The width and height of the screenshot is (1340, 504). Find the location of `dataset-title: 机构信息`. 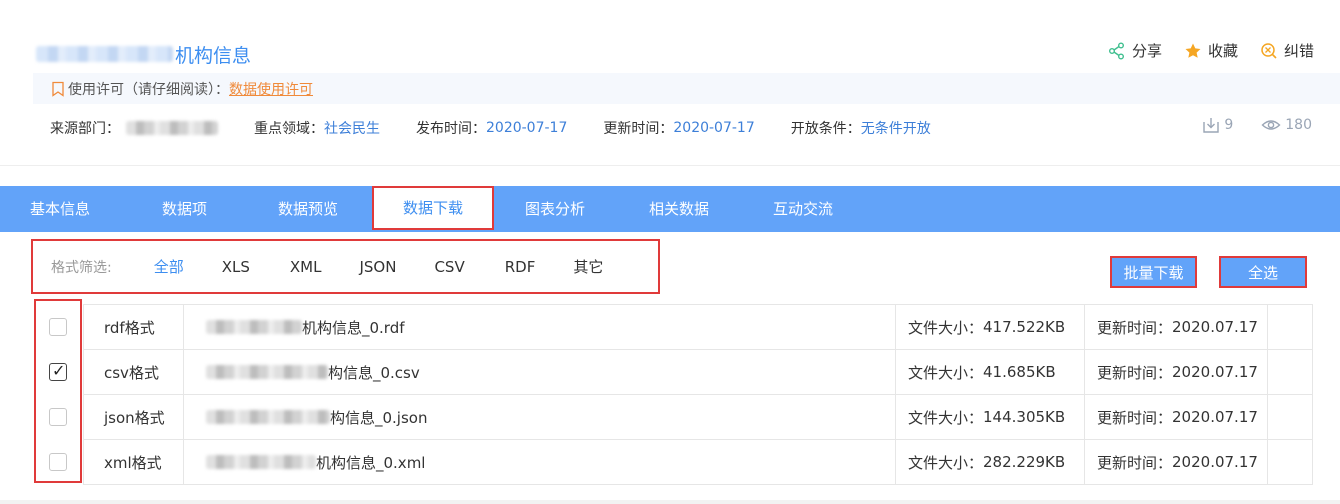

dataset-title: 机构信息 is located at coordinates (143, 54).